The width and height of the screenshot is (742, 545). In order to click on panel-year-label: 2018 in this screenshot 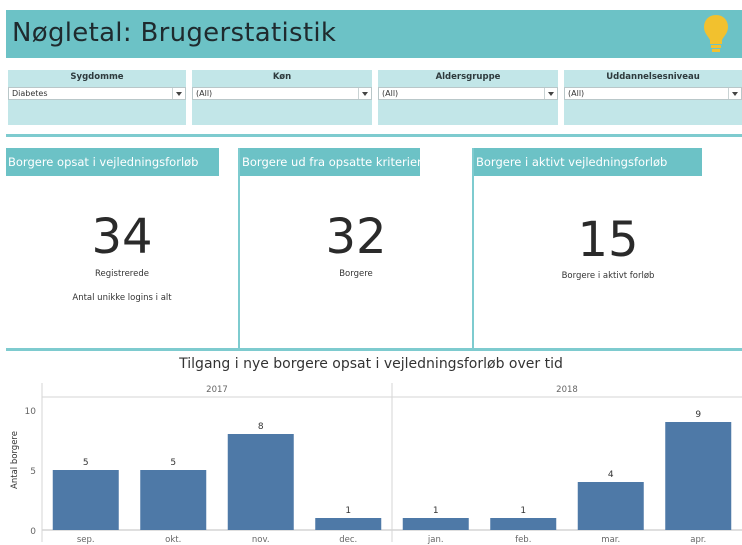, I will do `click(567, 390)`.